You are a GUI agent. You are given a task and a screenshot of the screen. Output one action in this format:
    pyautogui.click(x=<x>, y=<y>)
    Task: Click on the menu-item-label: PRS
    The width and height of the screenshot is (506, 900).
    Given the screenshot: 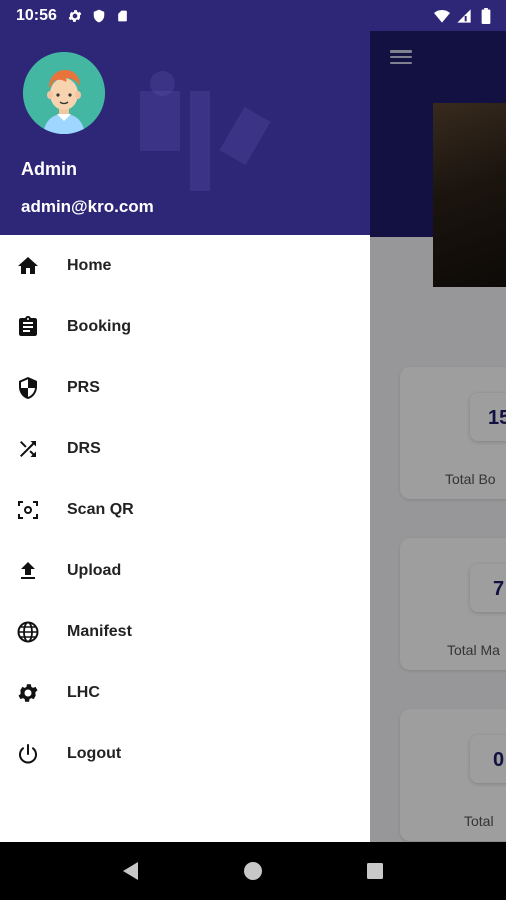 What is the action you would take?
    pyautogui.click(x=83, y=387)
    